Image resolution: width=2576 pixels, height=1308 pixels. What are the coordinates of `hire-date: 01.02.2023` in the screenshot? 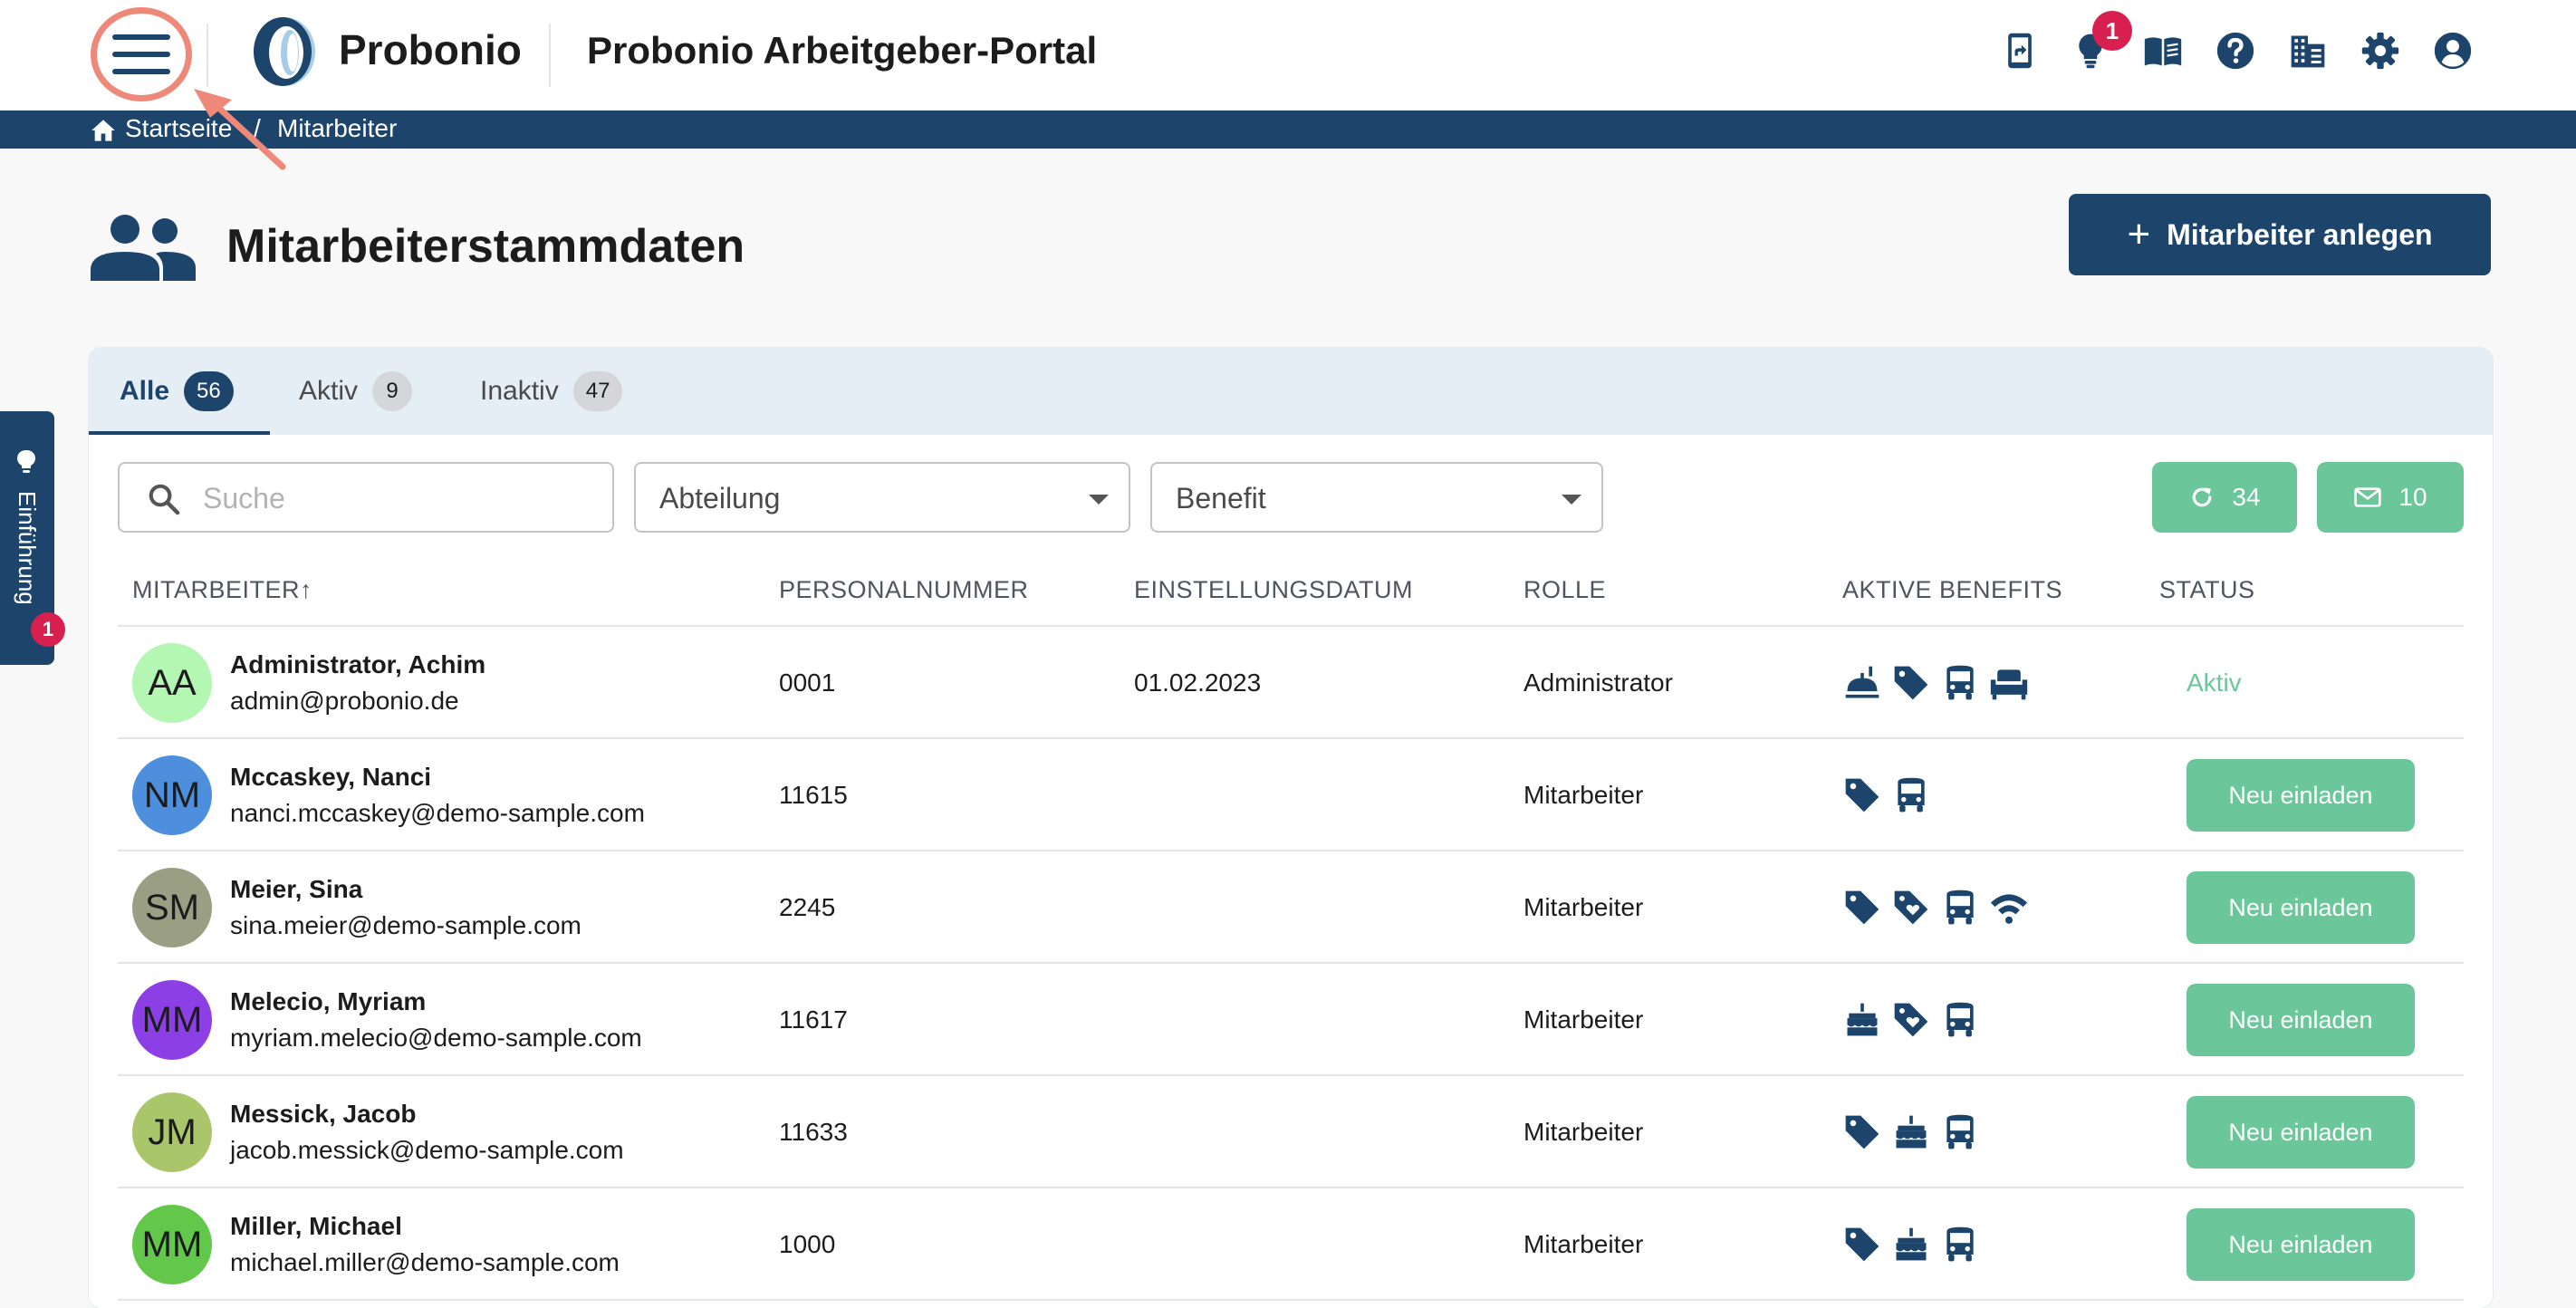 It's located at (1198, 682).